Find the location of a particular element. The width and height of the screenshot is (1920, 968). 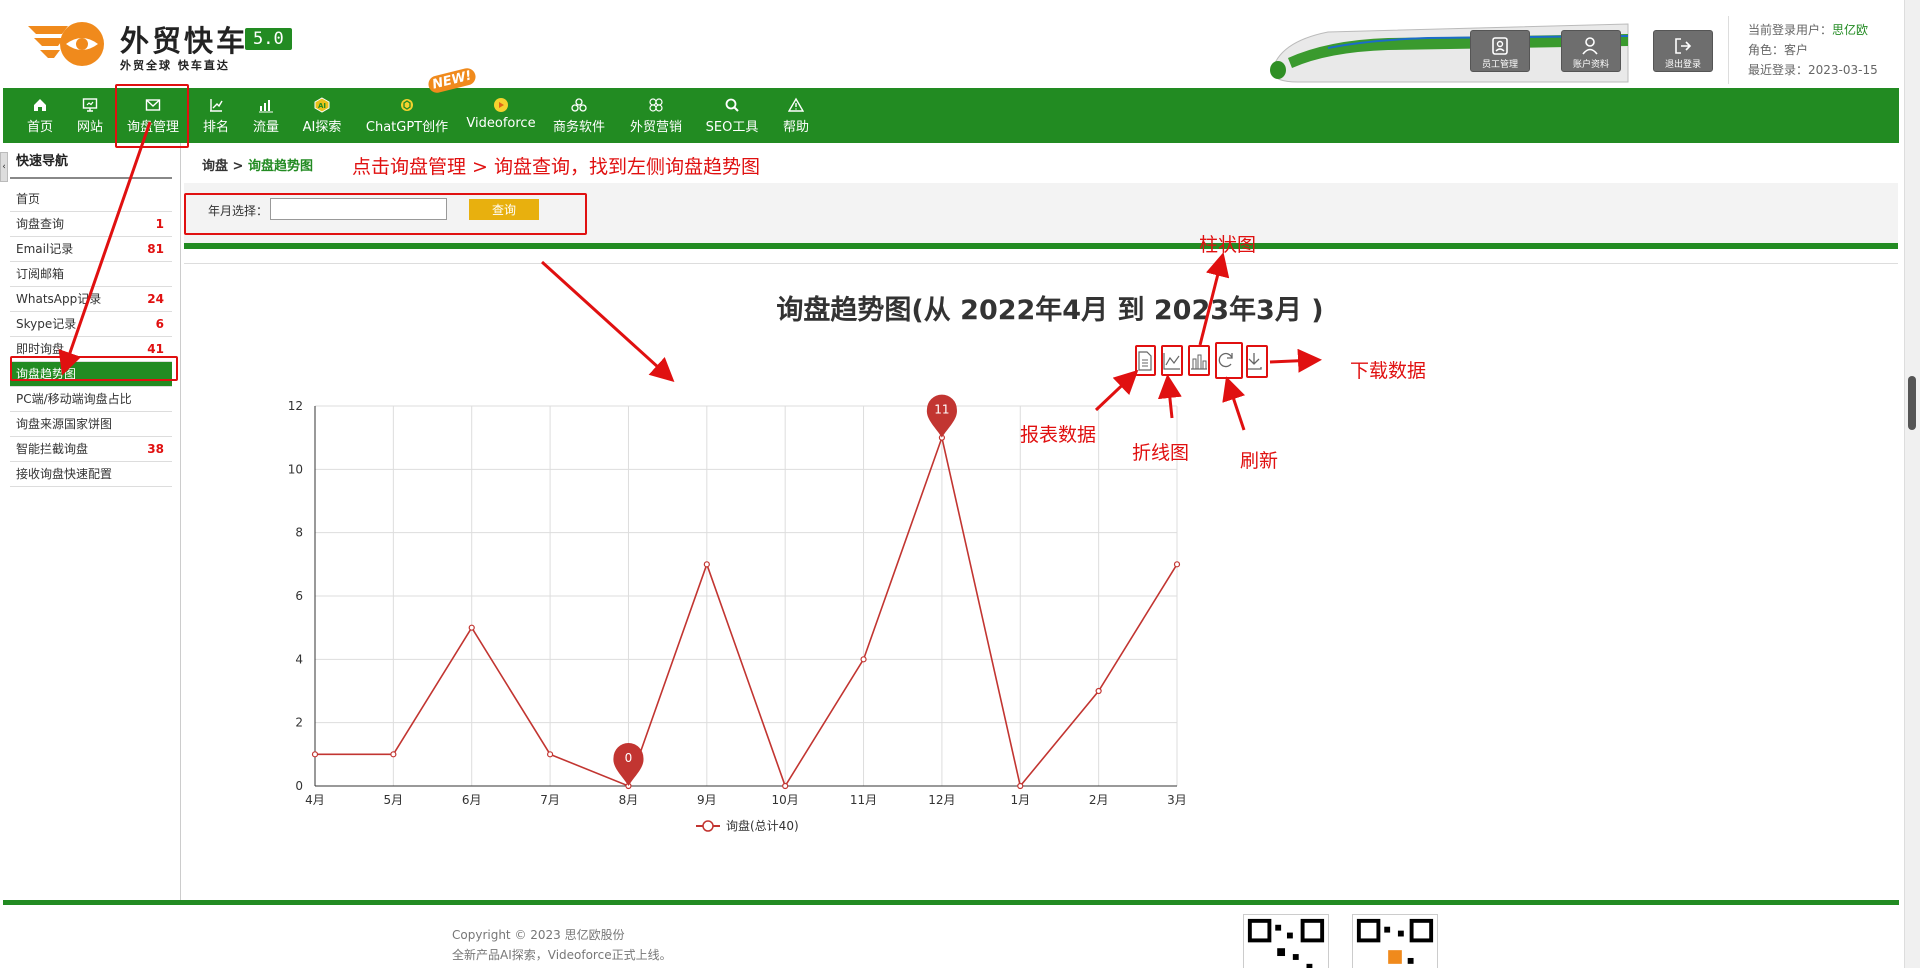

page-scrollbar is located at coordinates (1912, 484).